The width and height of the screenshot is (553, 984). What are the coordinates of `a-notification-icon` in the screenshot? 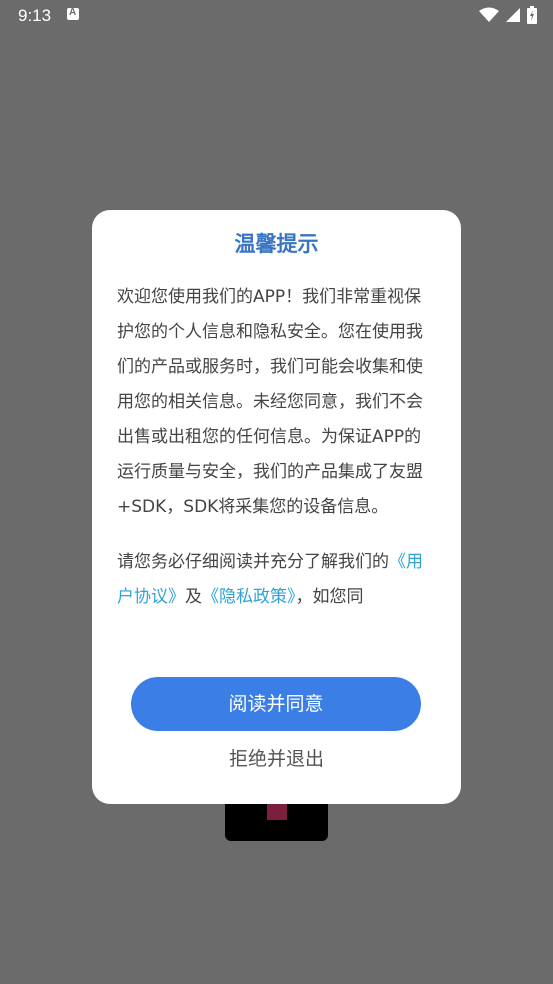 It's located at (73, 13).